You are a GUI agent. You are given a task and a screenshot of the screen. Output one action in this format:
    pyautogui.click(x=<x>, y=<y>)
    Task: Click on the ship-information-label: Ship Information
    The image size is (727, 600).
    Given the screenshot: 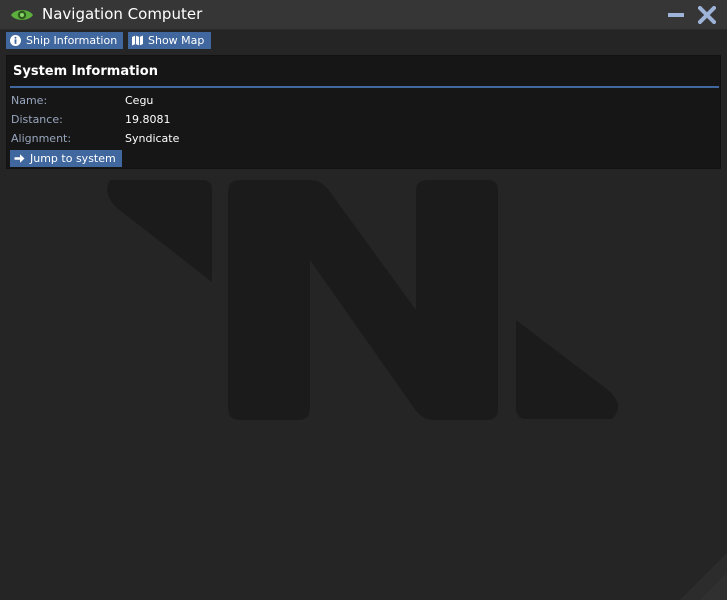 What is the action you would take?
    pyautogui.click(x=72, y=40)
    